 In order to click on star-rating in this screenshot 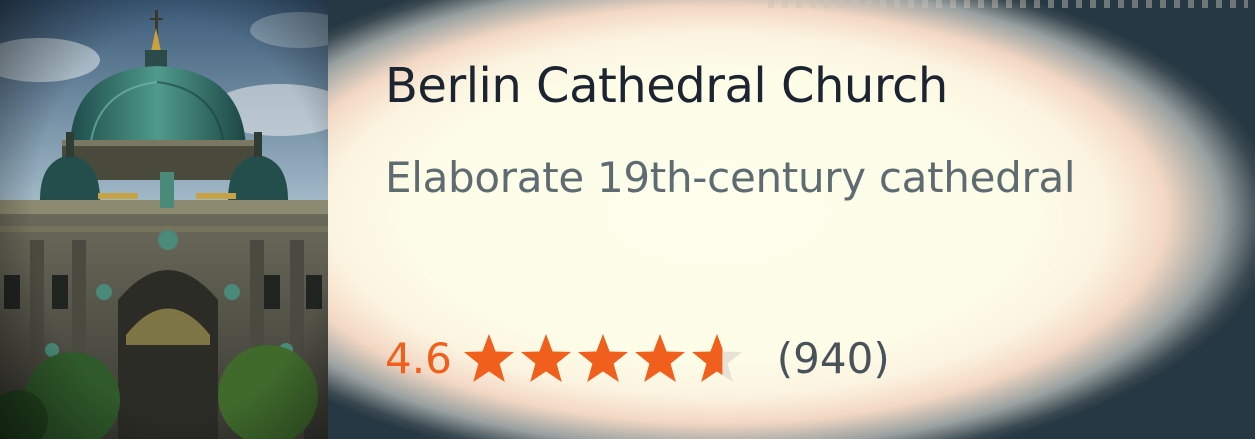, I will do `click(604, 358)`.